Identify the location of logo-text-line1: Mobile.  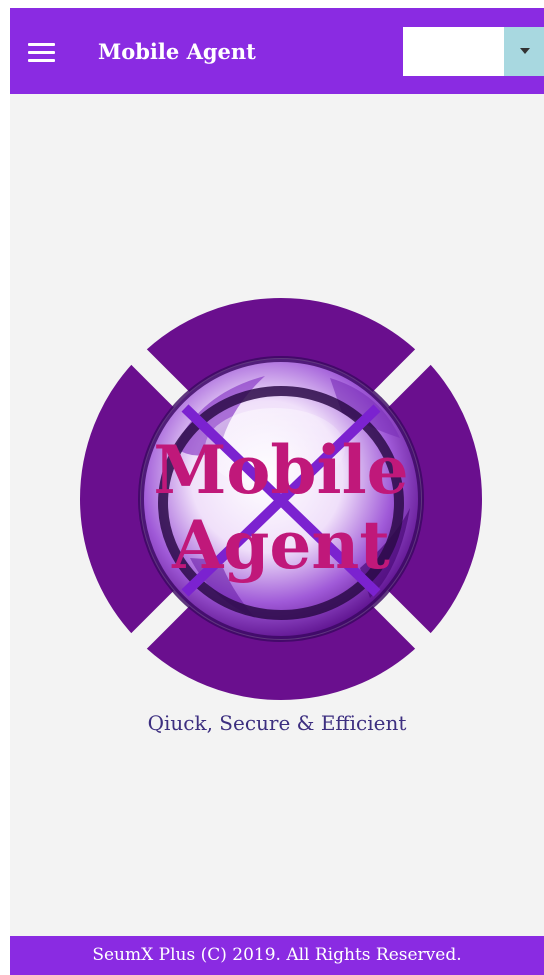
(280, 470).